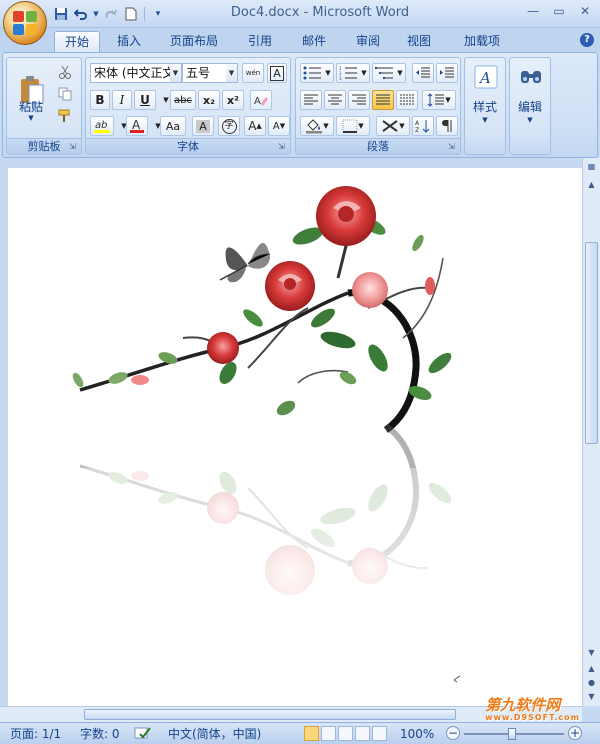 This screenshot has width=600, height=744. Describe the element at coordinates (96, 14) in the screenshot. I see `undo-dropdown-icon: ▼` at that location.